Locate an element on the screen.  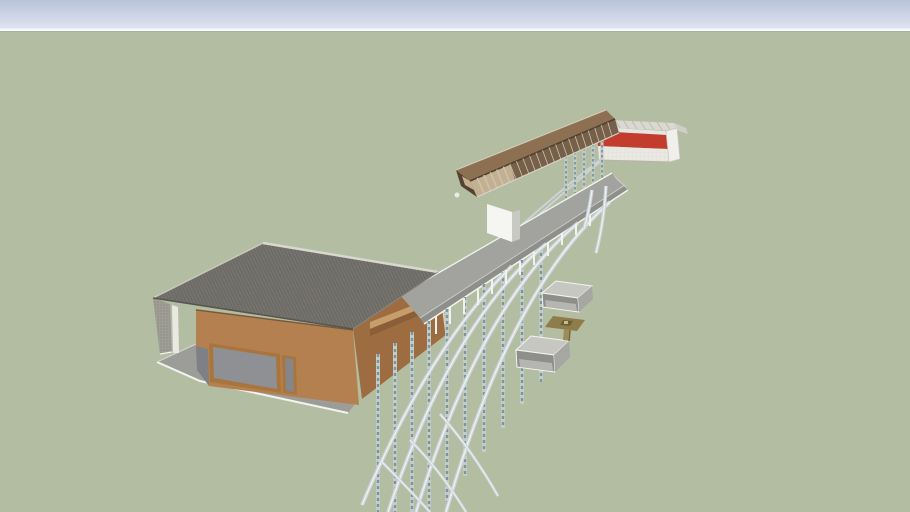
horizon-line is located at coordinates (455, 29).